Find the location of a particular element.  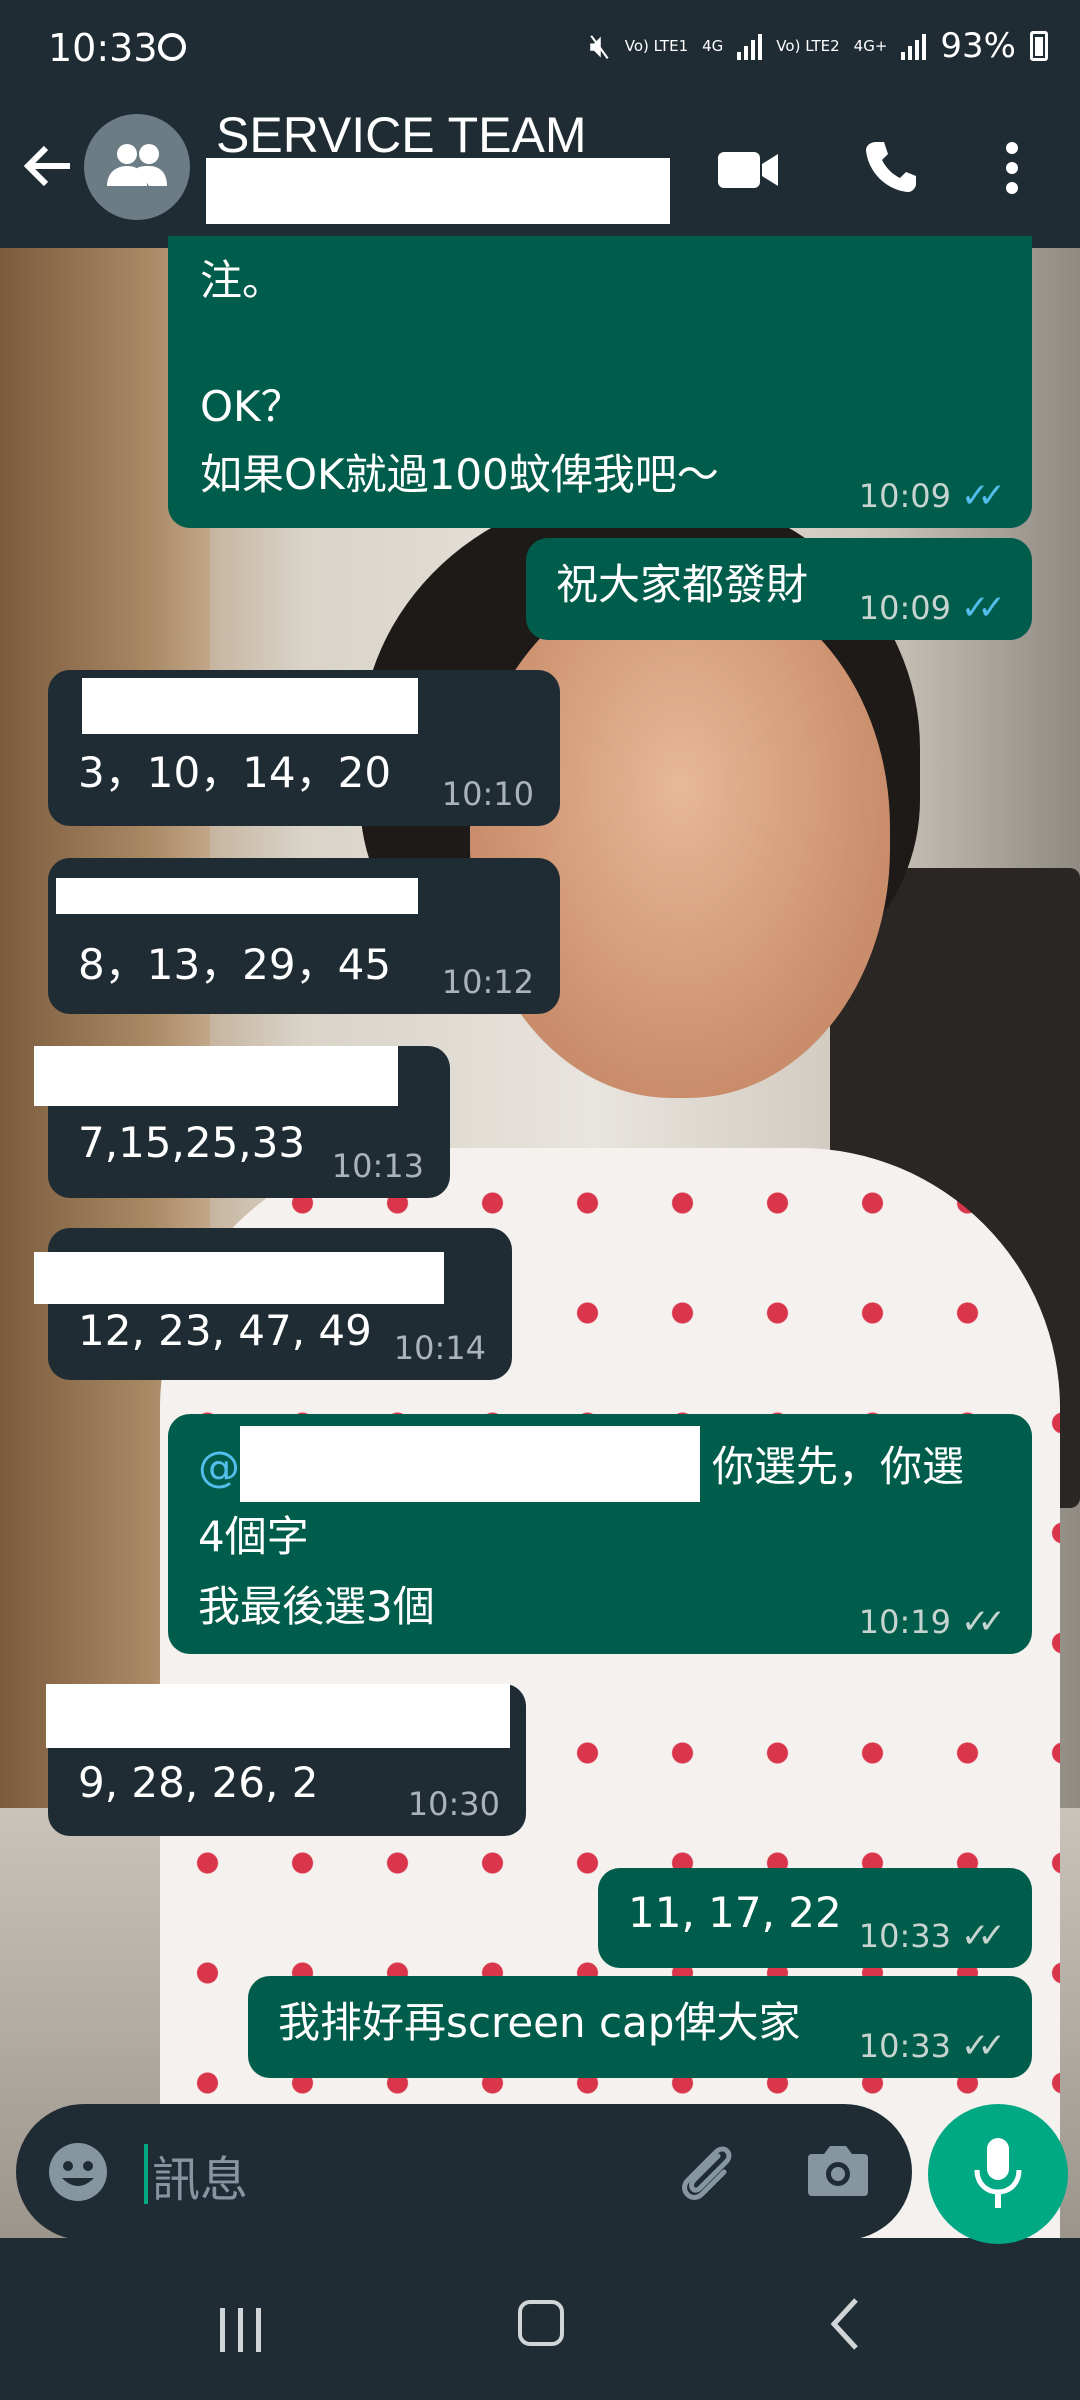

message-meta: 10:14 is located at coordinates (440, 1348).